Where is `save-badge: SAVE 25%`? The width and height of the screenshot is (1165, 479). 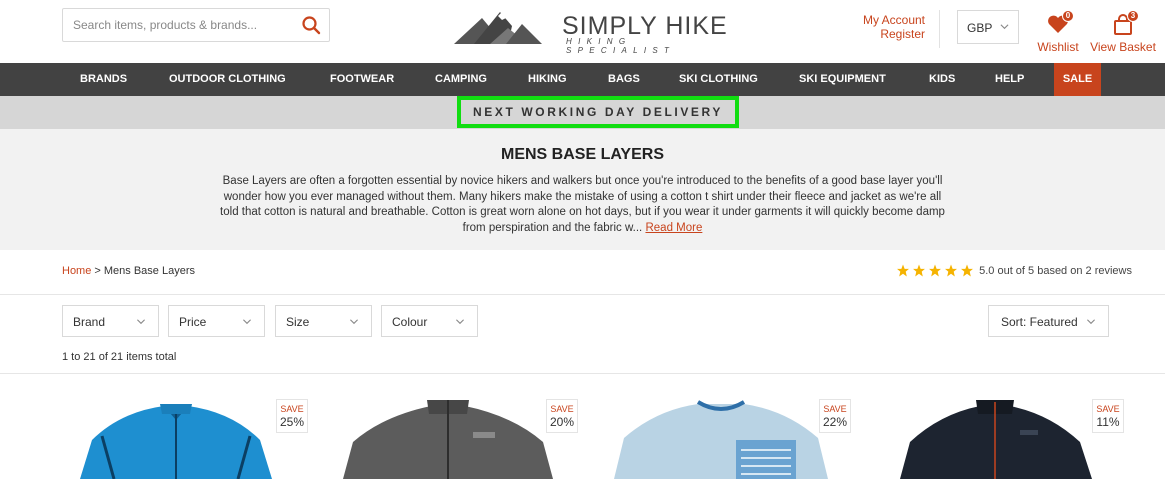 save-badge: SAVE 25% is located at coordinates (292, 416).